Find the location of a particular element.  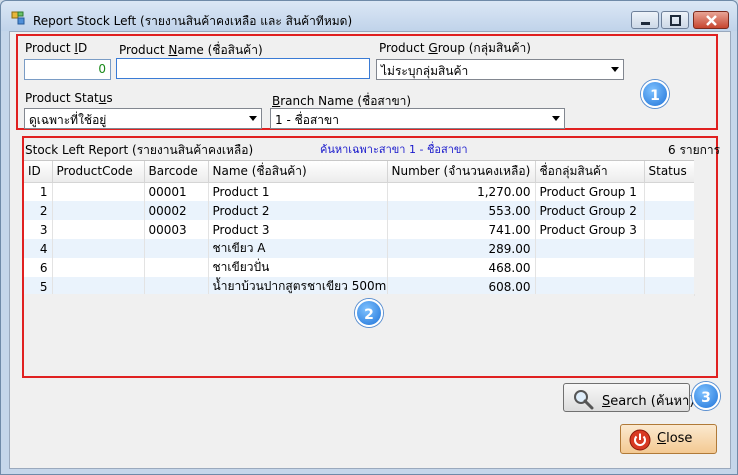

branch-filter-note: ค้นหาเฉพาะสาขา 1 - ชื่อสาขา is located at coordinates (394, 149).